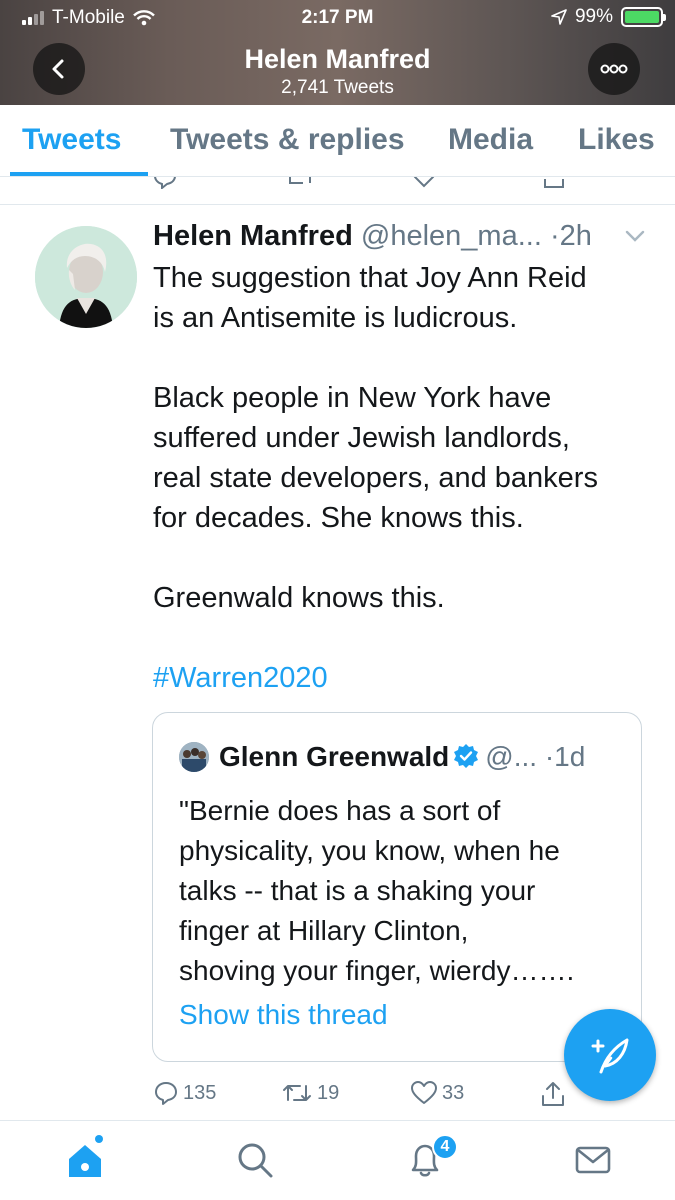  I want to click on profile-name-title: Helen Manfred, so click(337, 59).